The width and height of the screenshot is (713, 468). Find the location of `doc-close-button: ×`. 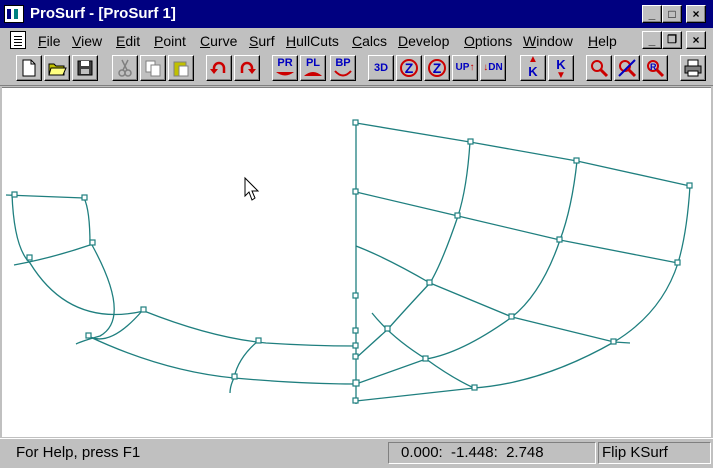

doc-close-button: × is located at coordinates (696, 40).